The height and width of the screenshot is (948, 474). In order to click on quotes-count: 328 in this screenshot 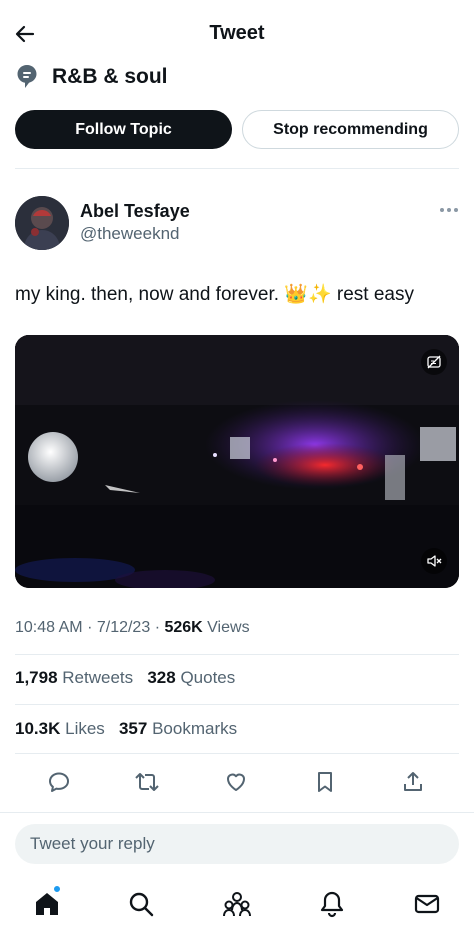, I will do `click(161, 677)`.